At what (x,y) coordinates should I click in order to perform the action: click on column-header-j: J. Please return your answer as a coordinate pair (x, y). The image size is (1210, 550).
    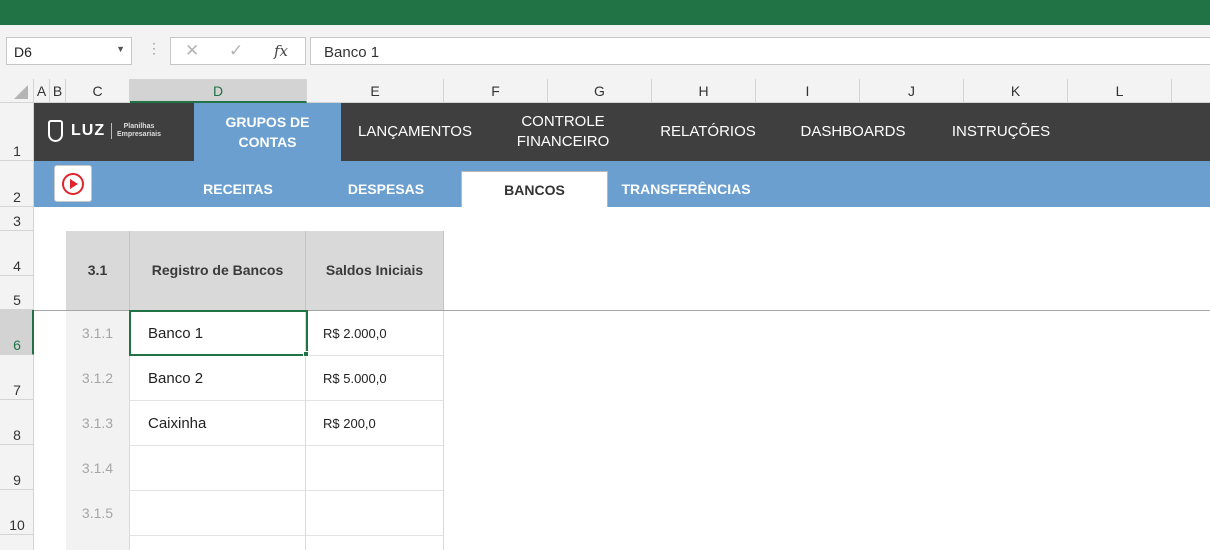
    Looking at the image, I should click on (912, 91).